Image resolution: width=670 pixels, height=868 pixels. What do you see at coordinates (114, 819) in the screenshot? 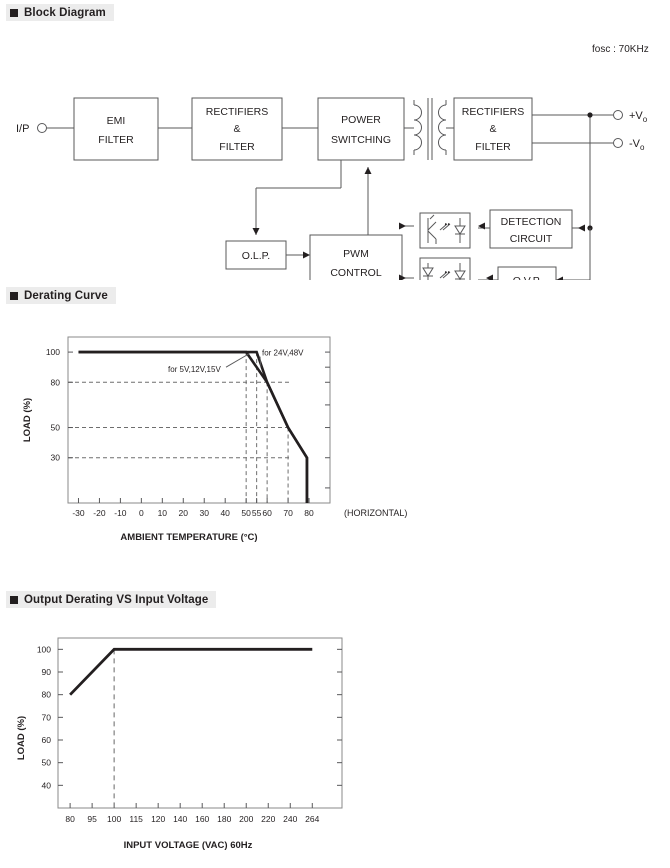
I see `xtick-label: 100` at bounding box center [114, 819].